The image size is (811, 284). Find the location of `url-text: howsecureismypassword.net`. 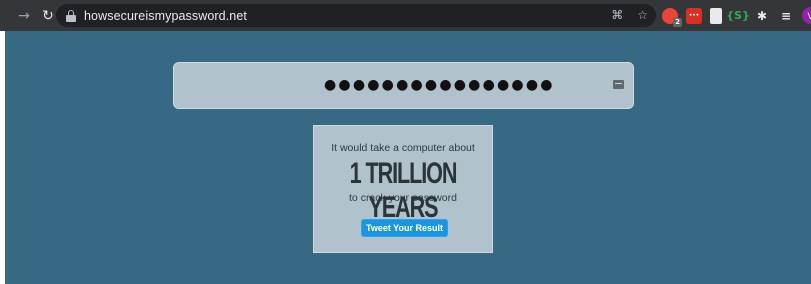

url-text: howsecureismypassword.net is located at coordinates (165, 16).